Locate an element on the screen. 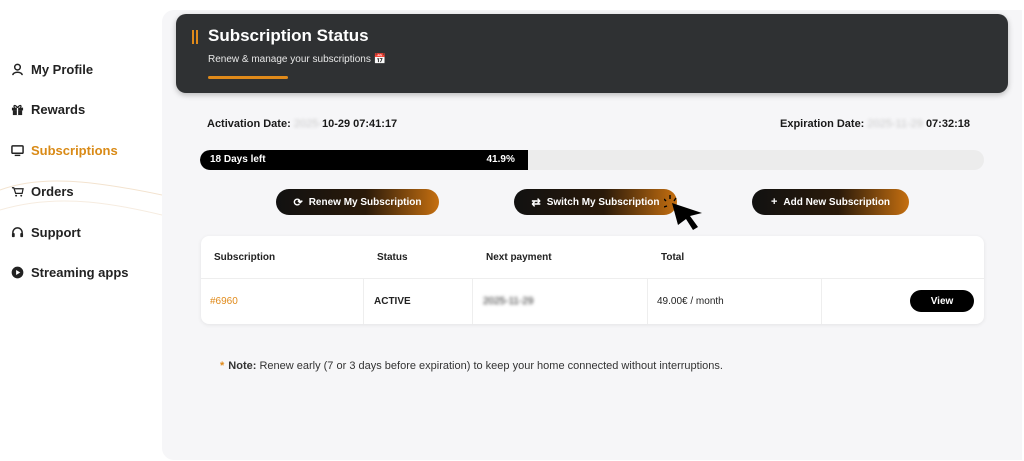 The height and width of the screenshot is (461, 1024). sidebar-item-label: Subscriptions is located at coordinates (74, 150).